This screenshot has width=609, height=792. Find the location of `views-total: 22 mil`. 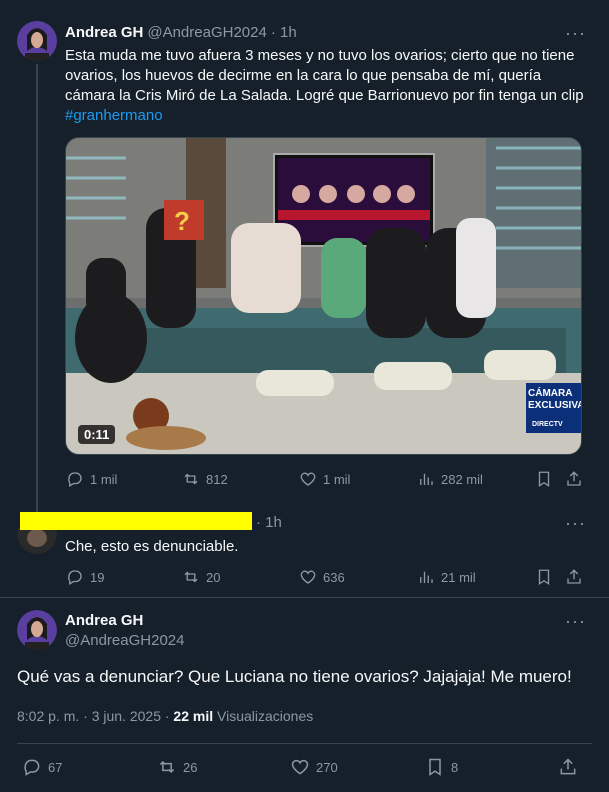

views-total: 22 mil is located at coordinates (193, 716).